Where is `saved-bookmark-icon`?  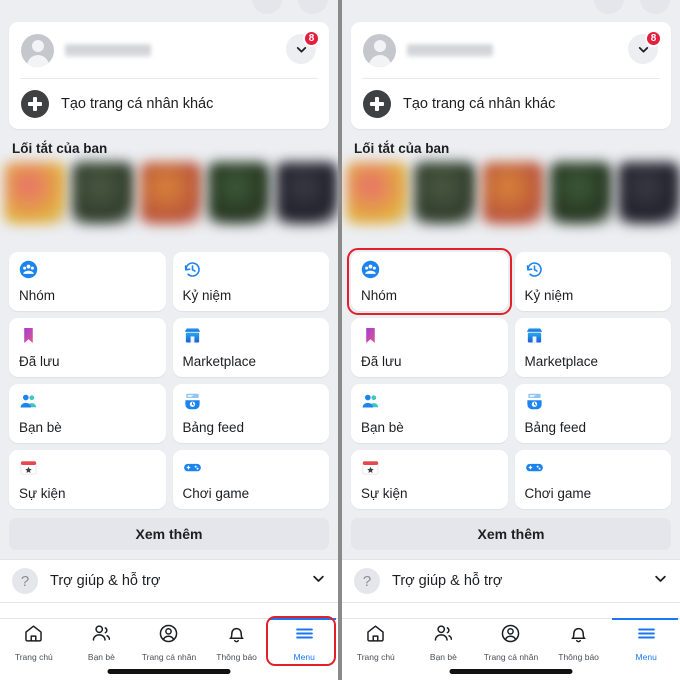 saved-bookmark-icon is located at coordinates (28, 335).